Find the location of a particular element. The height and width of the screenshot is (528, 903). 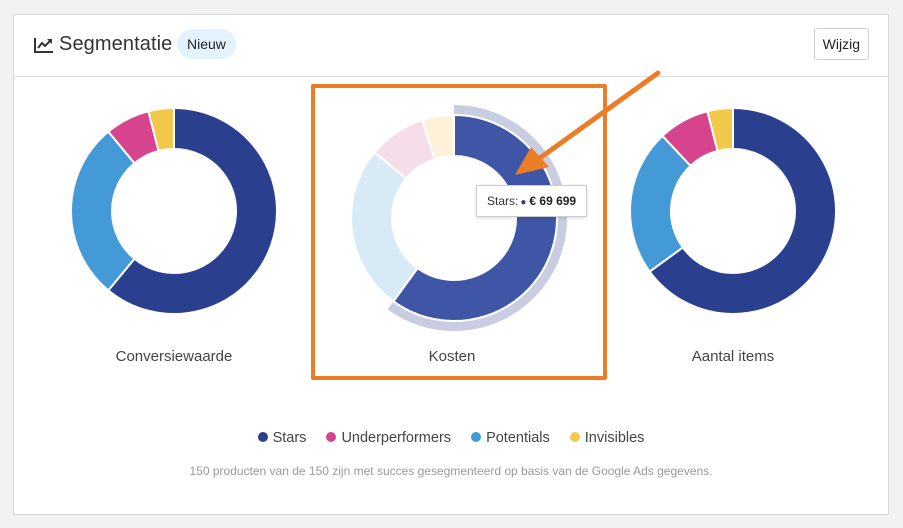

chart-label-conversiewaarde: Conversiewaarde is located at coordinates (174, 356).